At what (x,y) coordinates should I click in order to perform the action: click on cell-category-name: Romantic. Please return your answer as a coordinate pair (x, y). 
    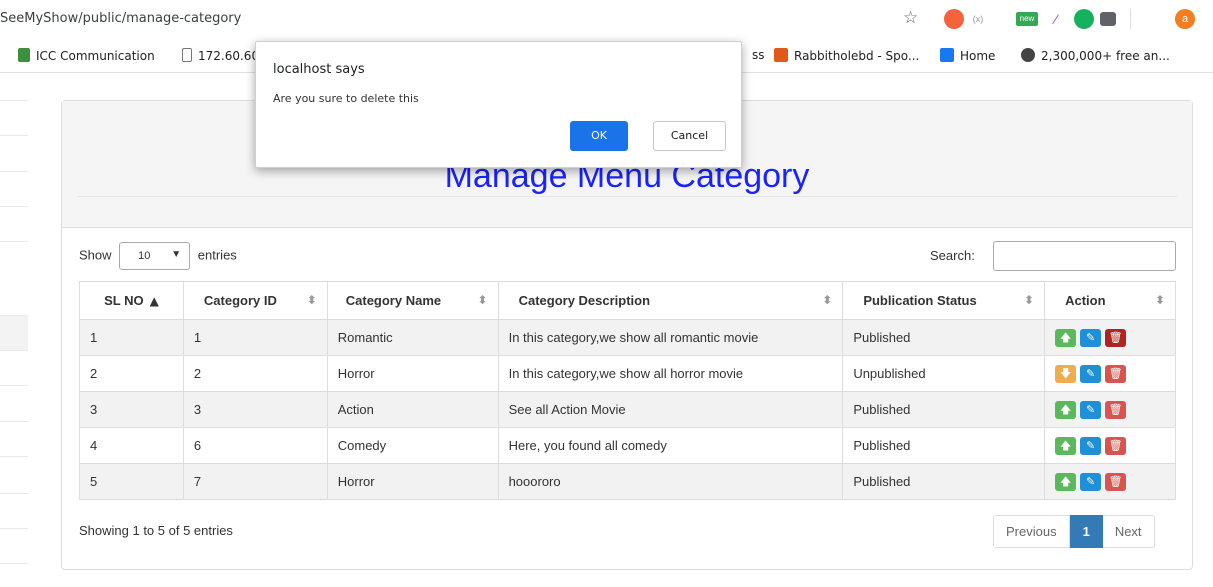
    Looking at the image, I should click on (412, 337).